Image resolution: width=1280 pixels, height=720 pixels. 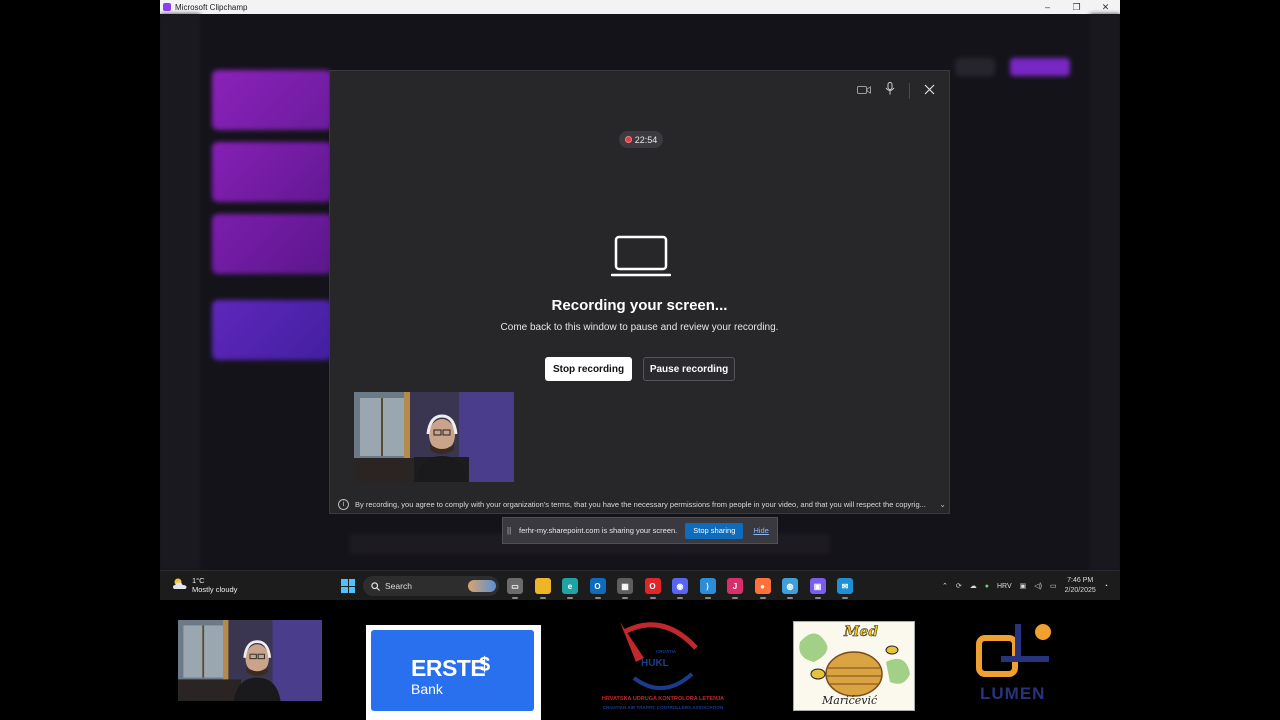 What do you see at coordinates (646, 139) in the screenshot?
I see `timer-value: 22:54` at bounding box center [646, 139].